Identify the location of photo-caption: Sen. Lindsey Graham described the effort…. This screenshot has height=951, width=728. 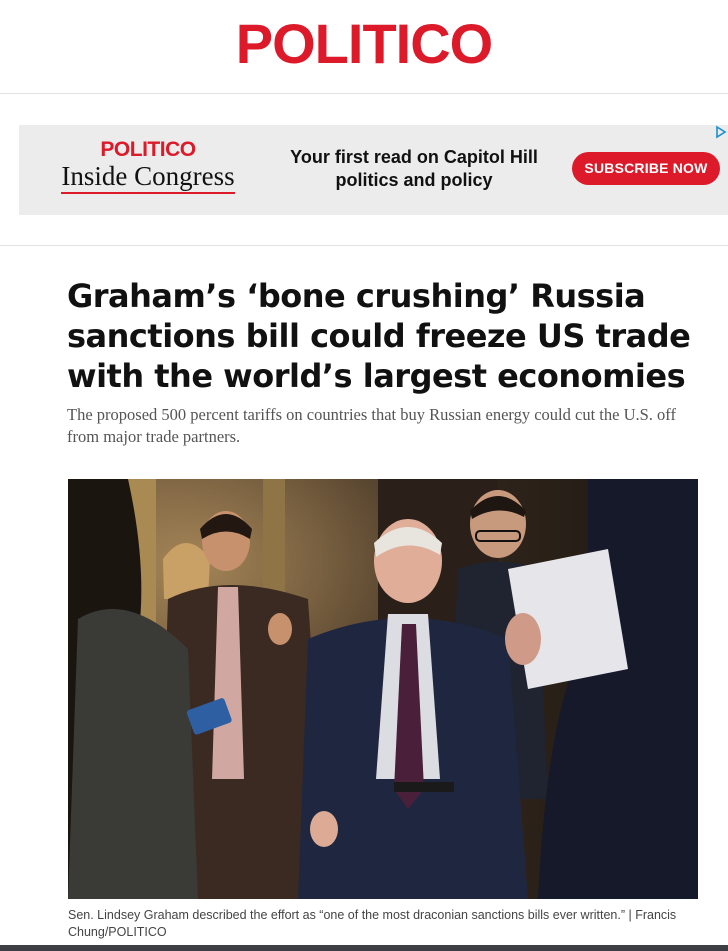
(372, 923).